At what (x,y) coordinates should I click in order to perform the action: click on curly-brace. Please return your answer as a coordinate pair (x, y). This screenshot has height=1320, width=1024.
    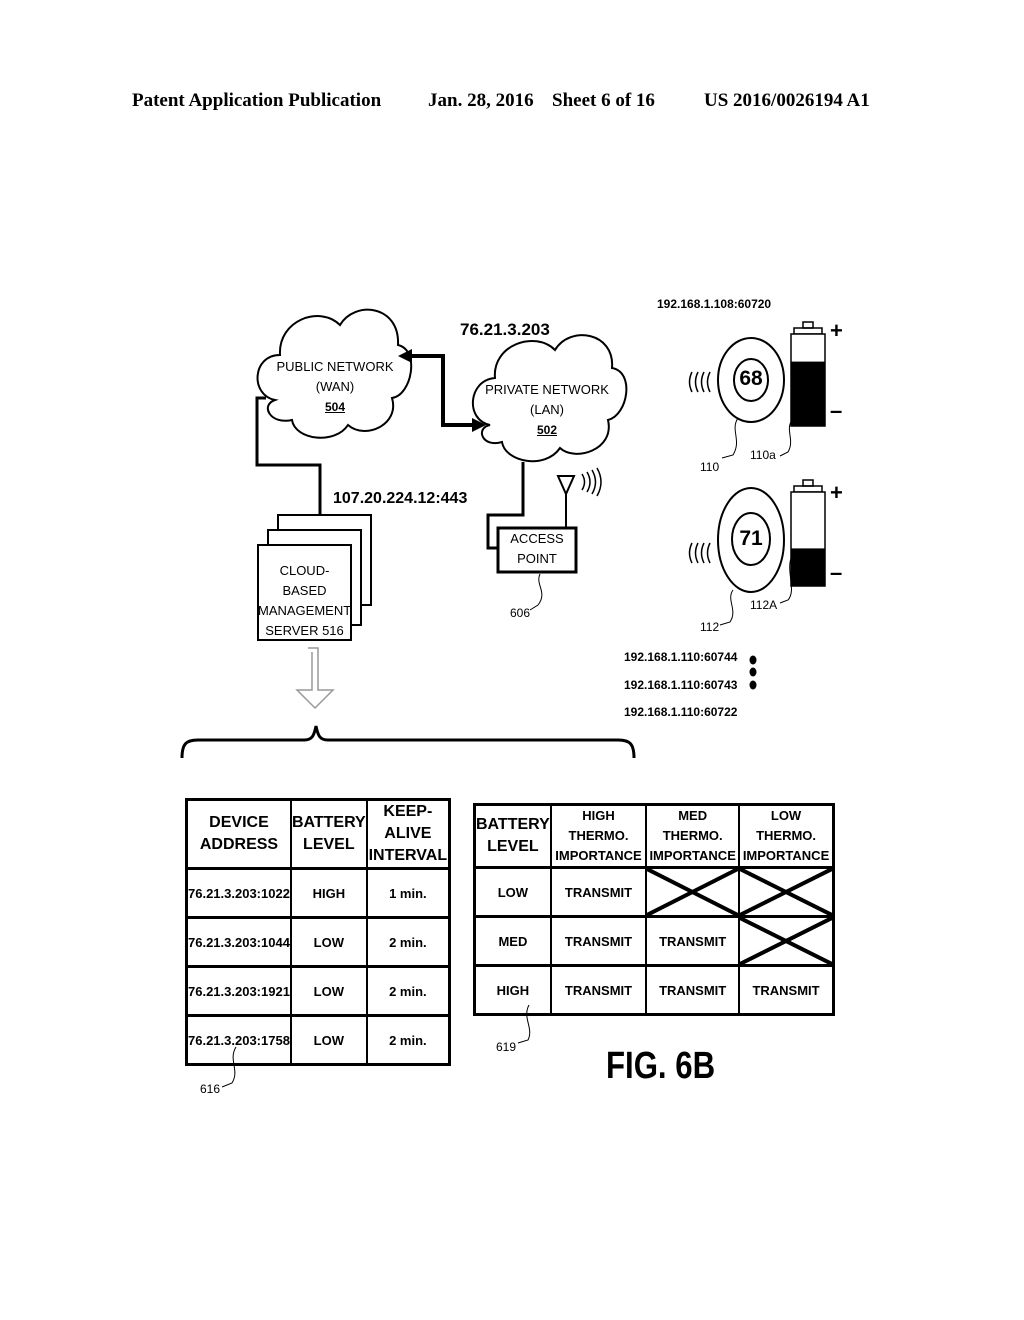
    Looking at the image, I should click on (408, 742).